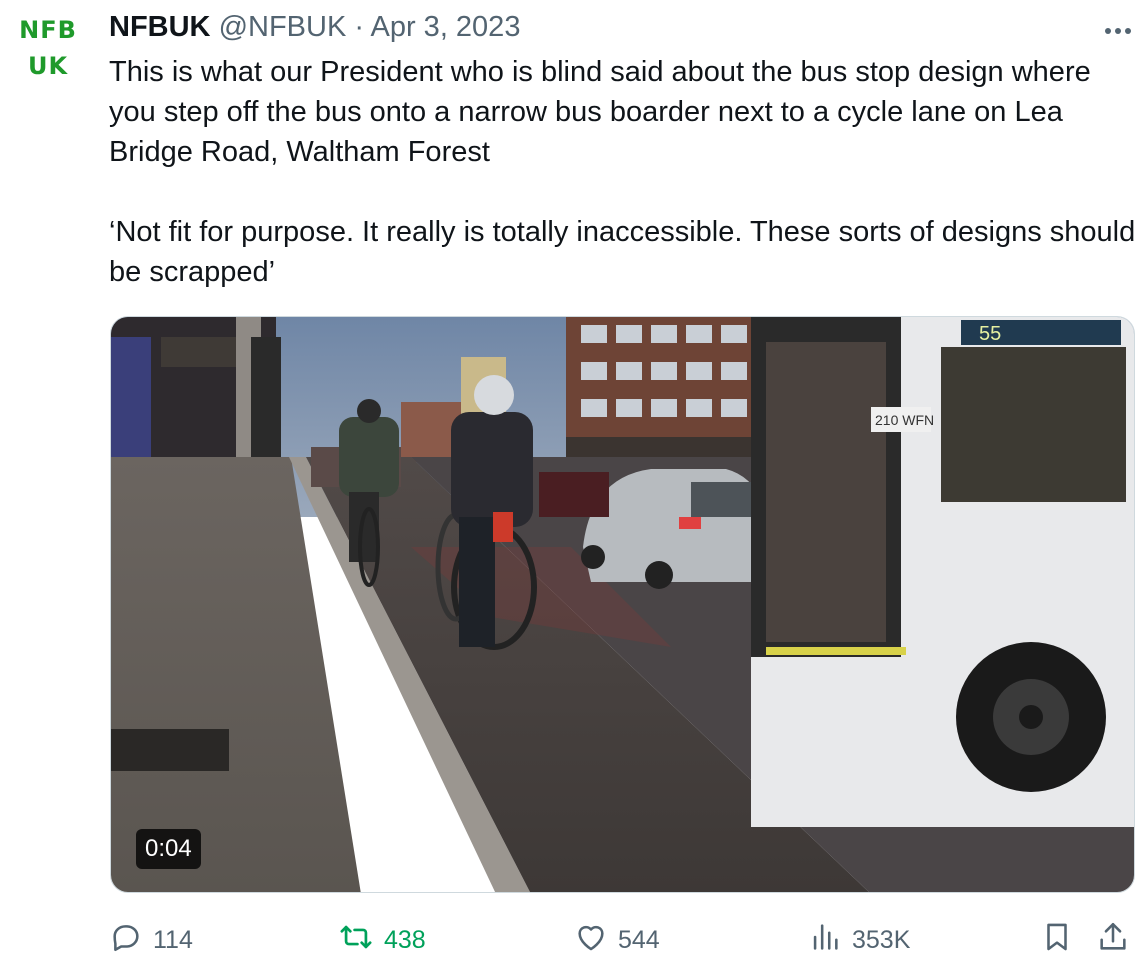  I want to click on retweet-icon, so click(361, 940).